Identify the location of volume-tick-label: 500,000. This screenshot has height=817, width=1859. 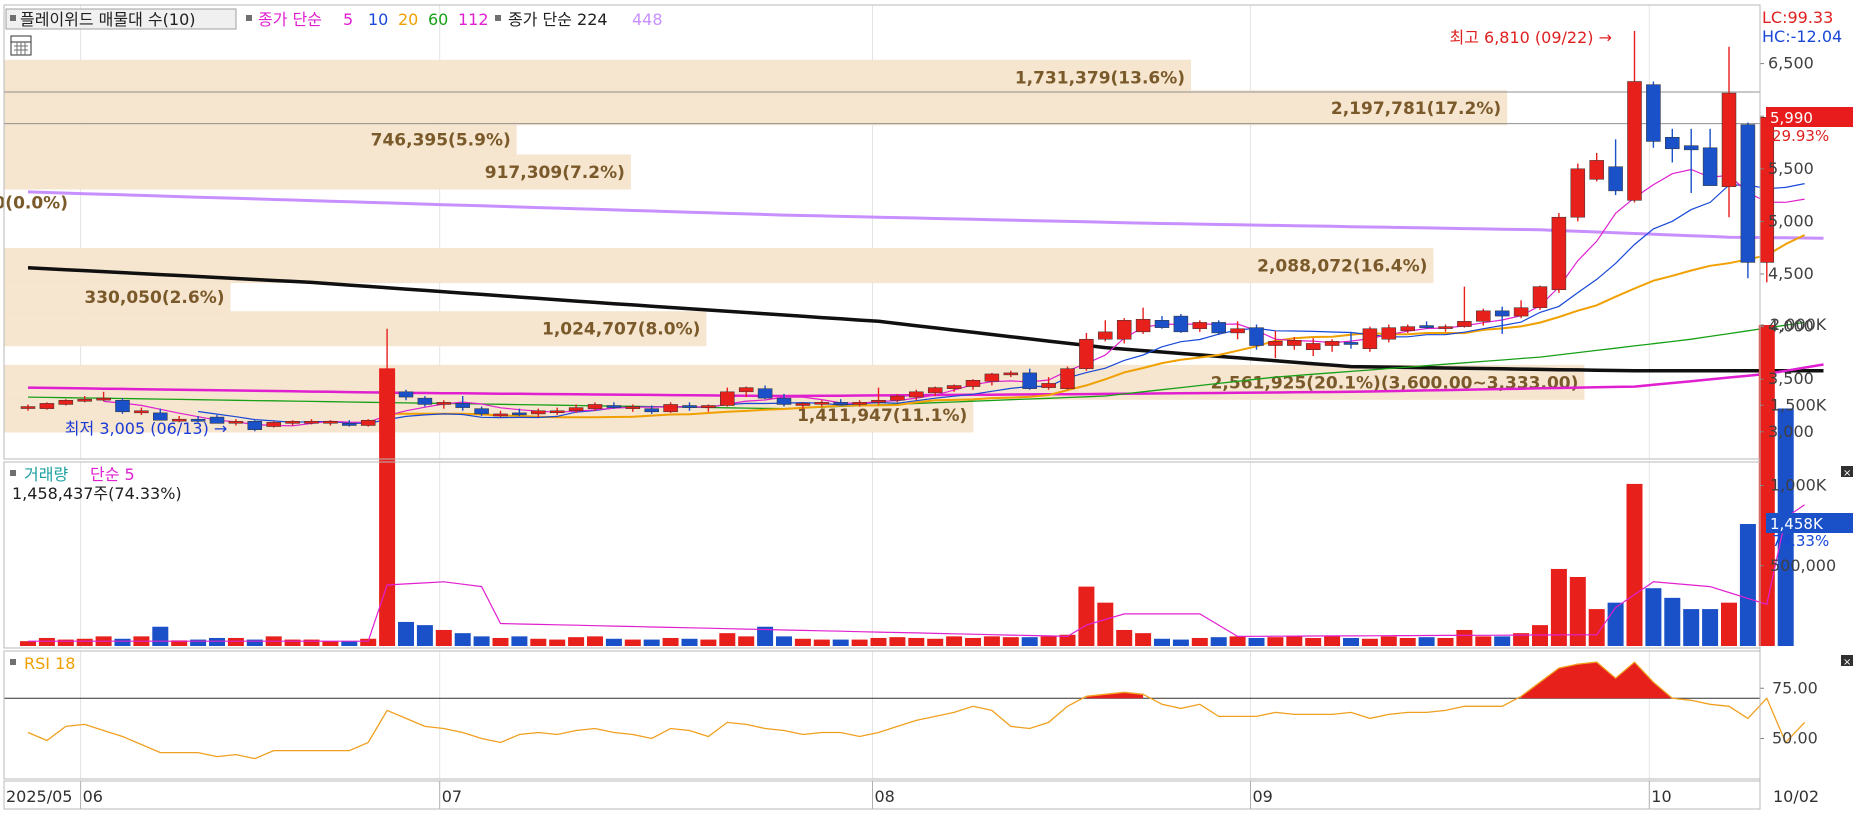
(1803, 565).